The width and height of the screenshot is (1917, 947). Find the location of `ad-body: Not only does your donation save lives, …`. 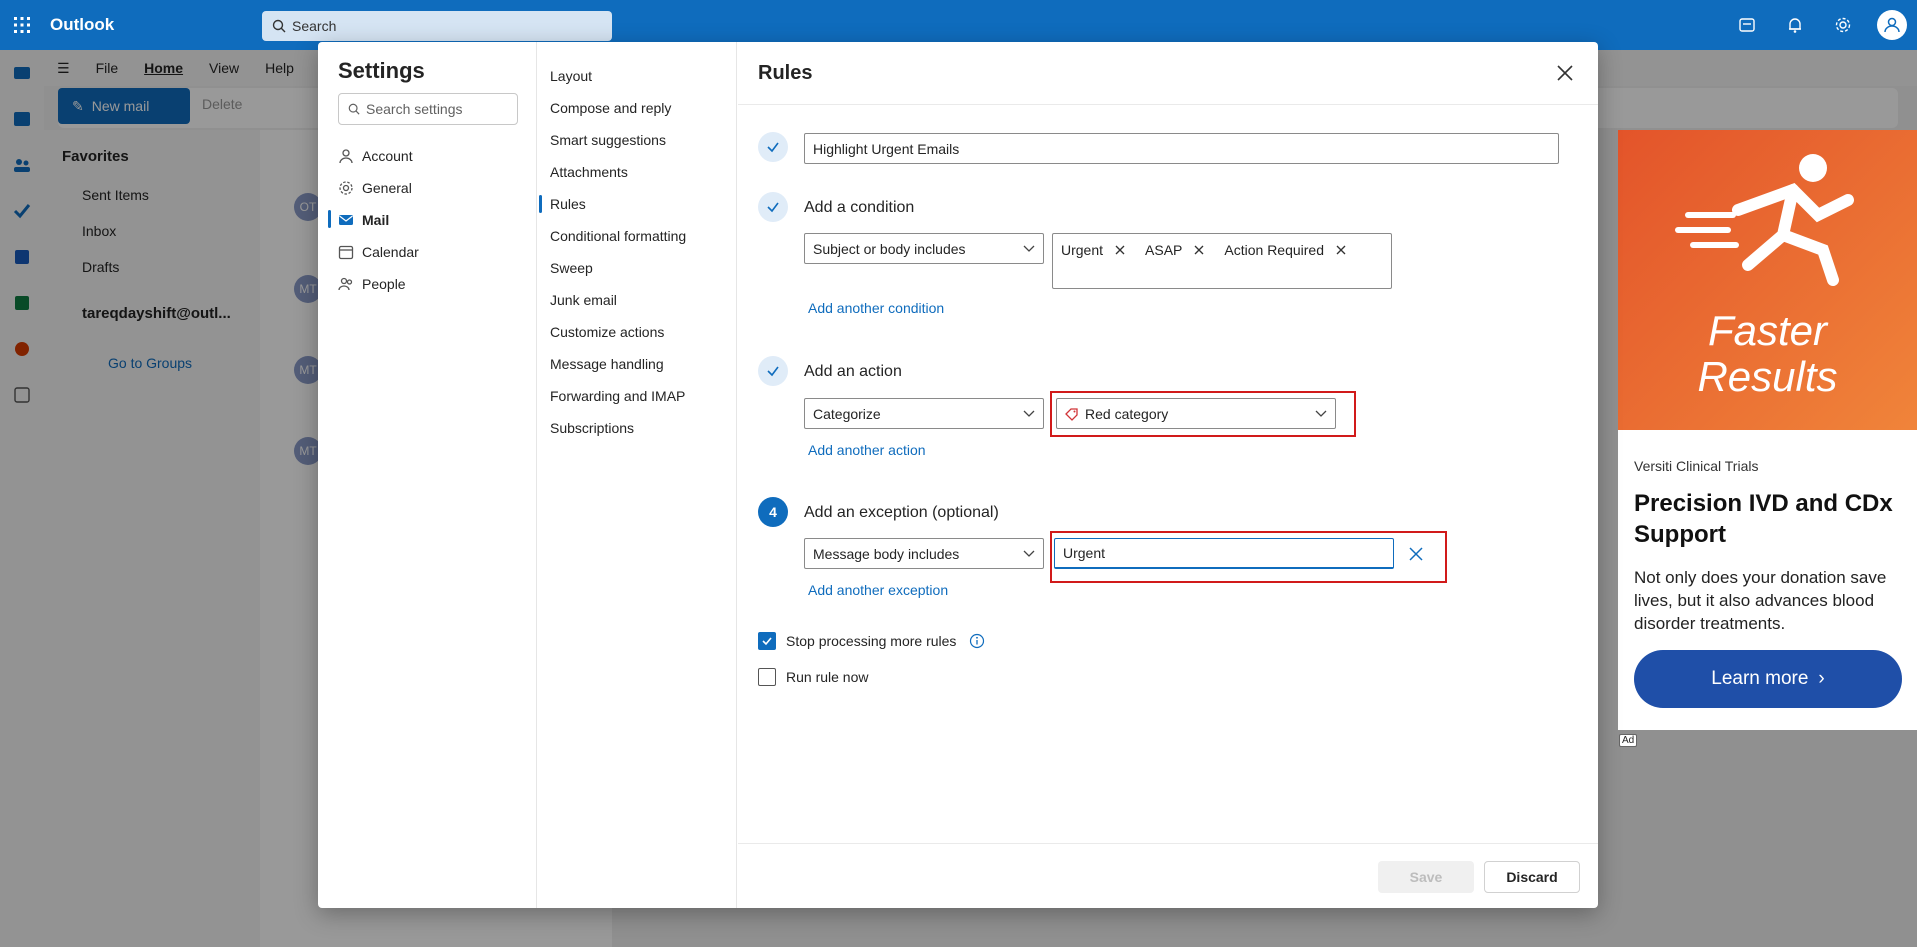

ad-body: Not only does your donation save lives, … is located at coordinates (1760, 600).